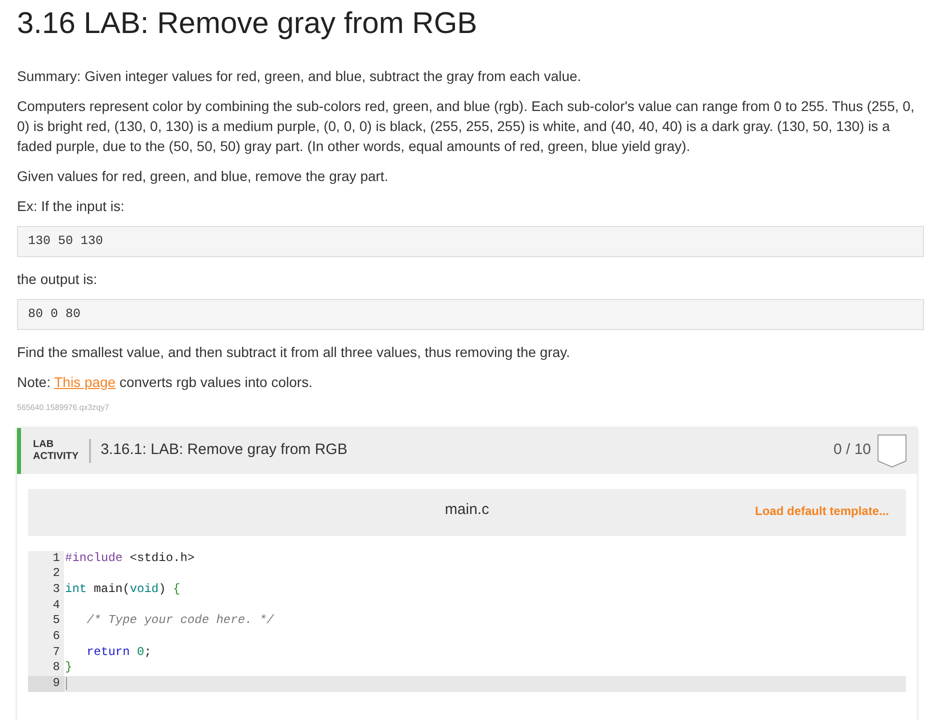 Image resolution: width=941 pixels, height=720 pixels. What do you see at coordinates (46, 590) in the screenshot?
I see `line-number: 3` at bounding box center [46, 590].